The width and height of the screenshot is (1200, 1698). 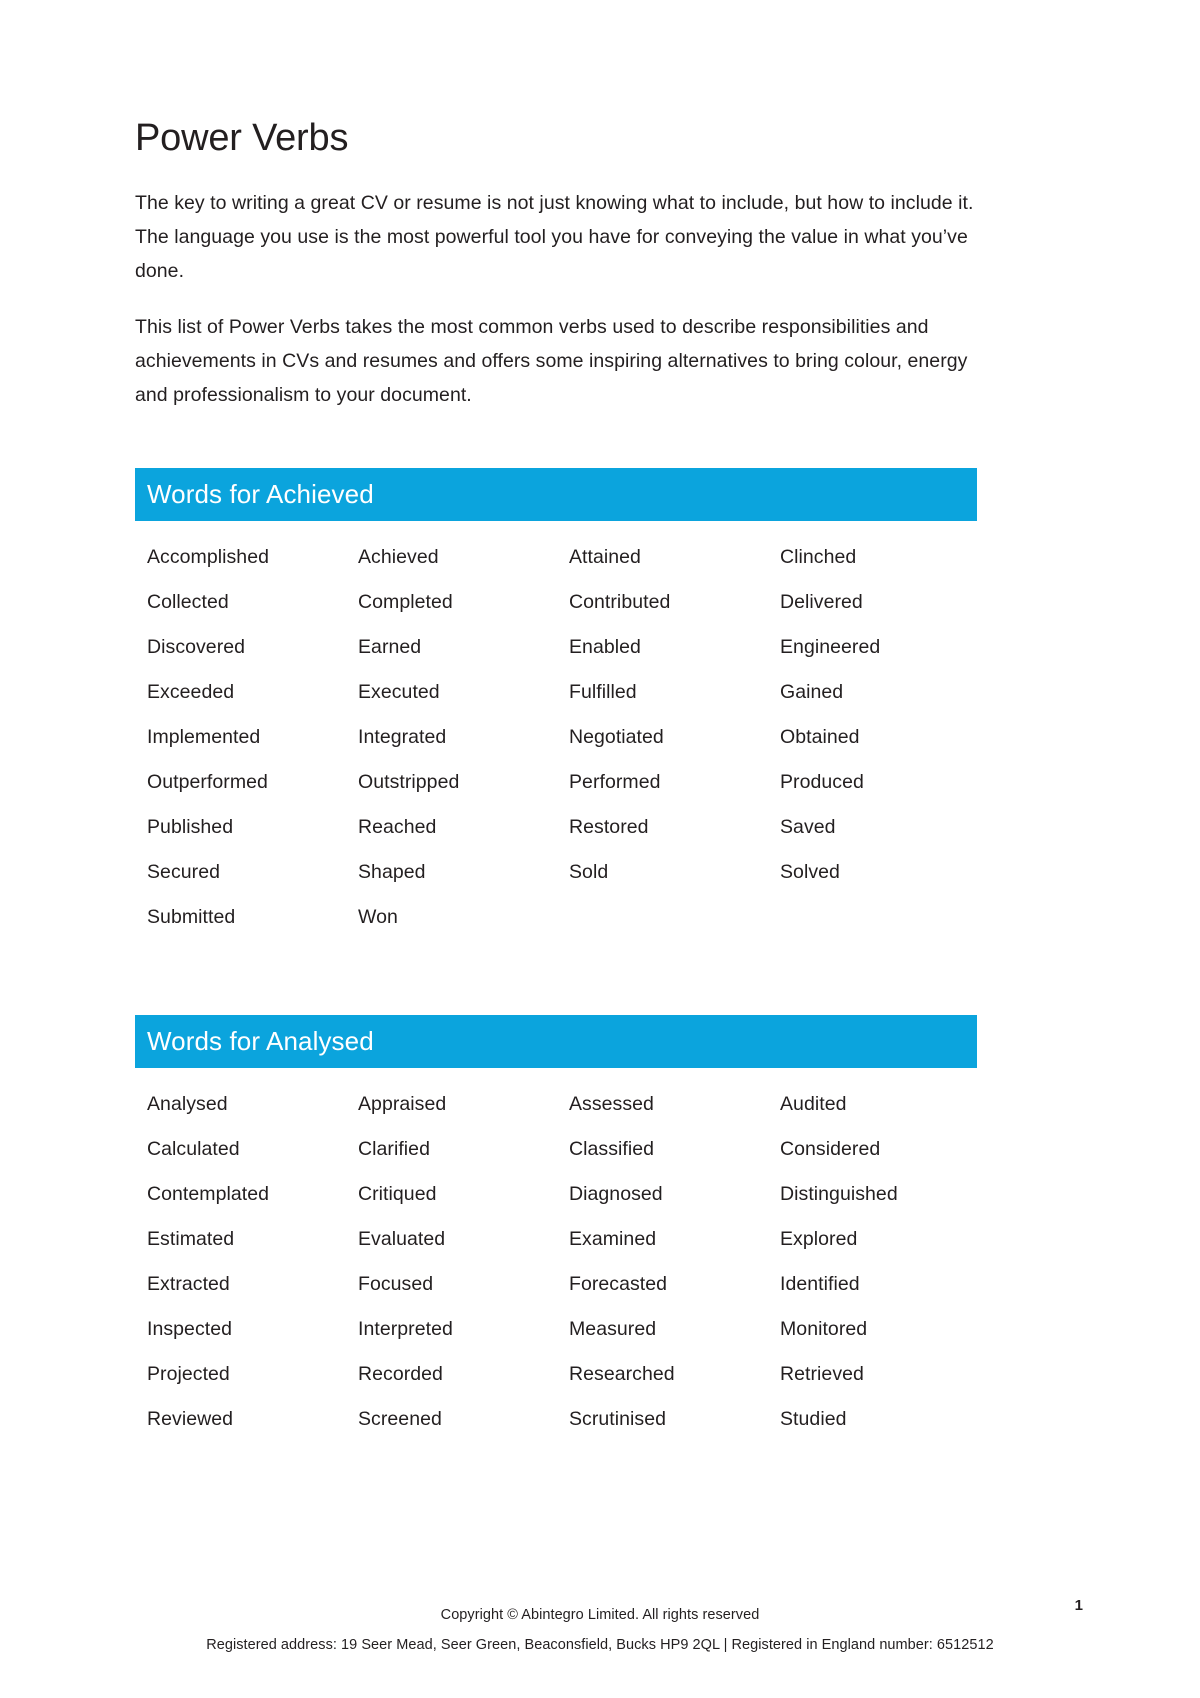 I want to click on section-banner-analysed: Words for Analysed, so click(x=556, y=1041).